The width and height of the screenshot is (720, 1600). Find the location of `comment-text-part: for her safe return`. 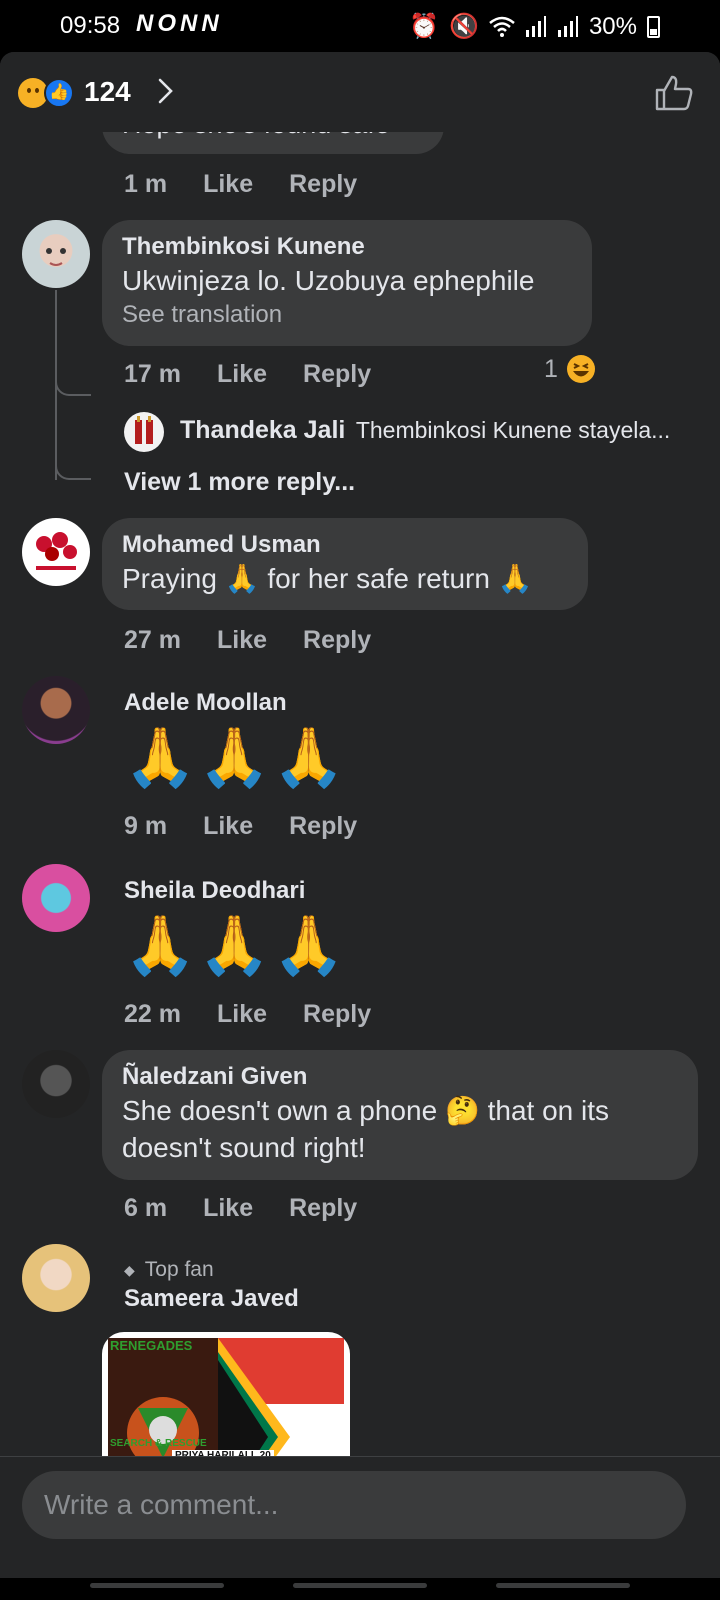

comment-text-part: for her safe return is located at coordinates (382, 578).